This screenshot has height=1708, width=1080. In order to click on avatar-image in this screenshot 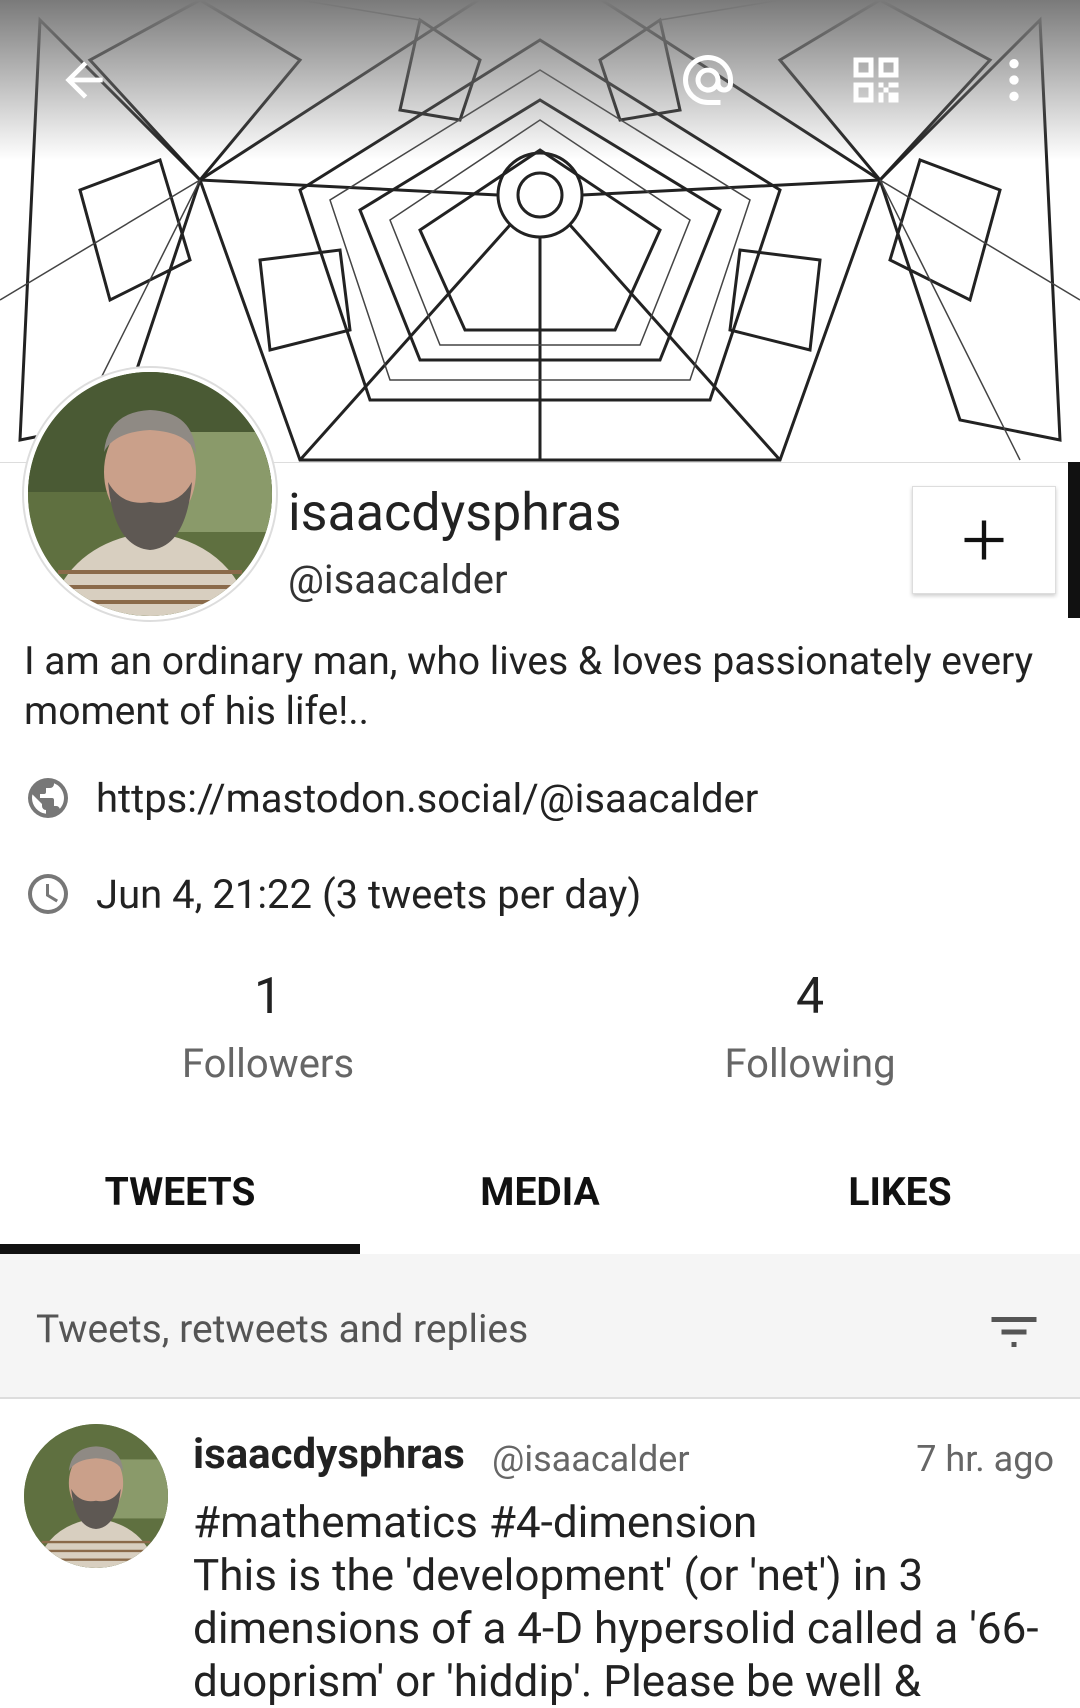, I will do `click(150, 494)`.